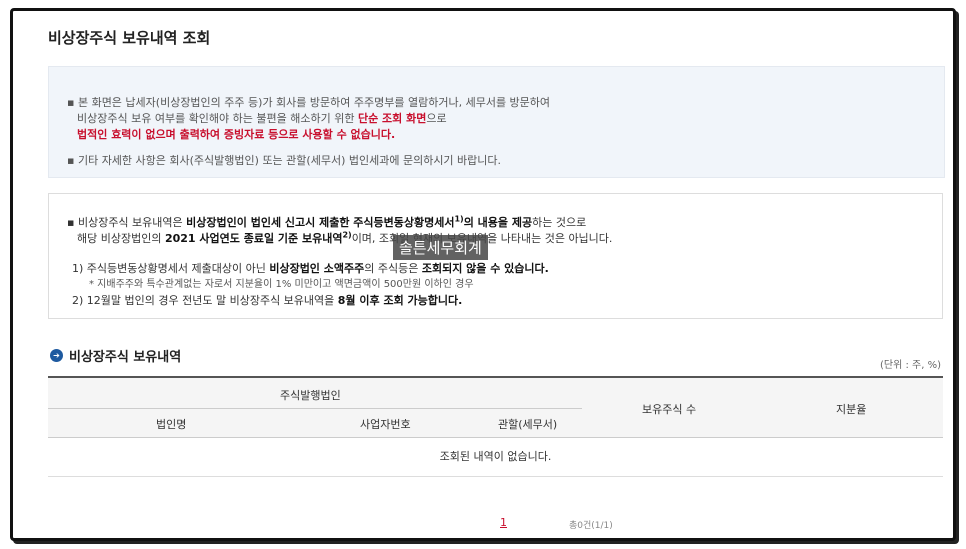 This screenshot has height=549, width=966. Describe the element at coordinates (591, 526) in the screenshot. I see `result-count: 총0건(1/1)` at that location.